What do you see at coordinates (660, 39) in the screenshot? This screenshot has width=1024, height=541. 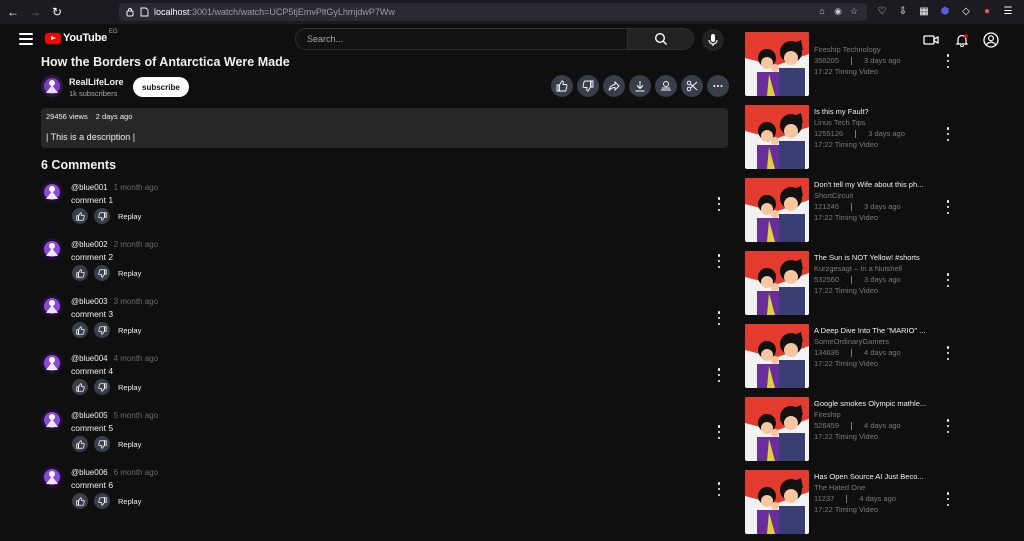 I see `search-button` at bounding box center [660, 39].